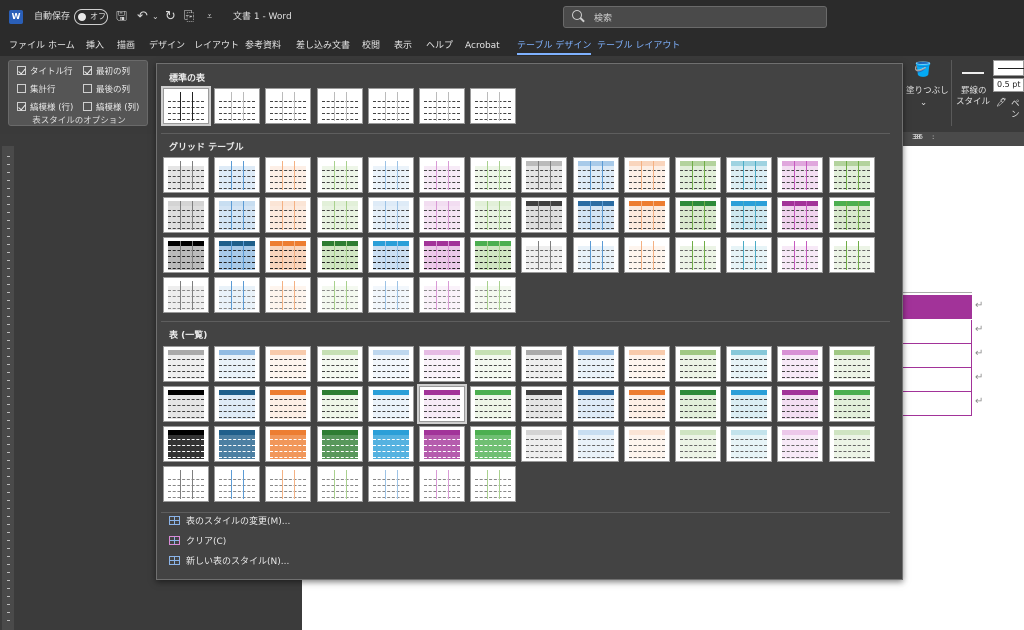  Describe the element at coordinates (973, 73) in the screenshot. I see `border-style-icon` at that location.